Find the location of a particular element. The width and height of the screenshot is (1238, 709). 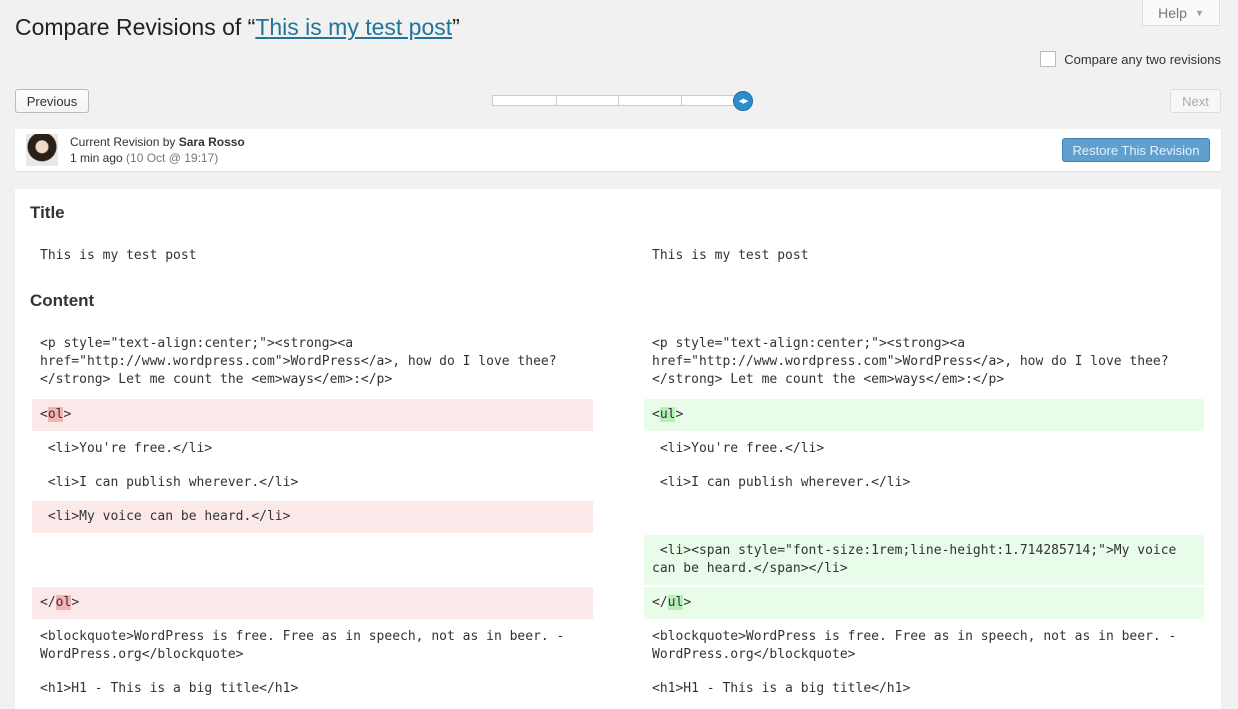

diff-li2-right: <li>I can publish wherever.</li> is located at coordinates (781, 482).